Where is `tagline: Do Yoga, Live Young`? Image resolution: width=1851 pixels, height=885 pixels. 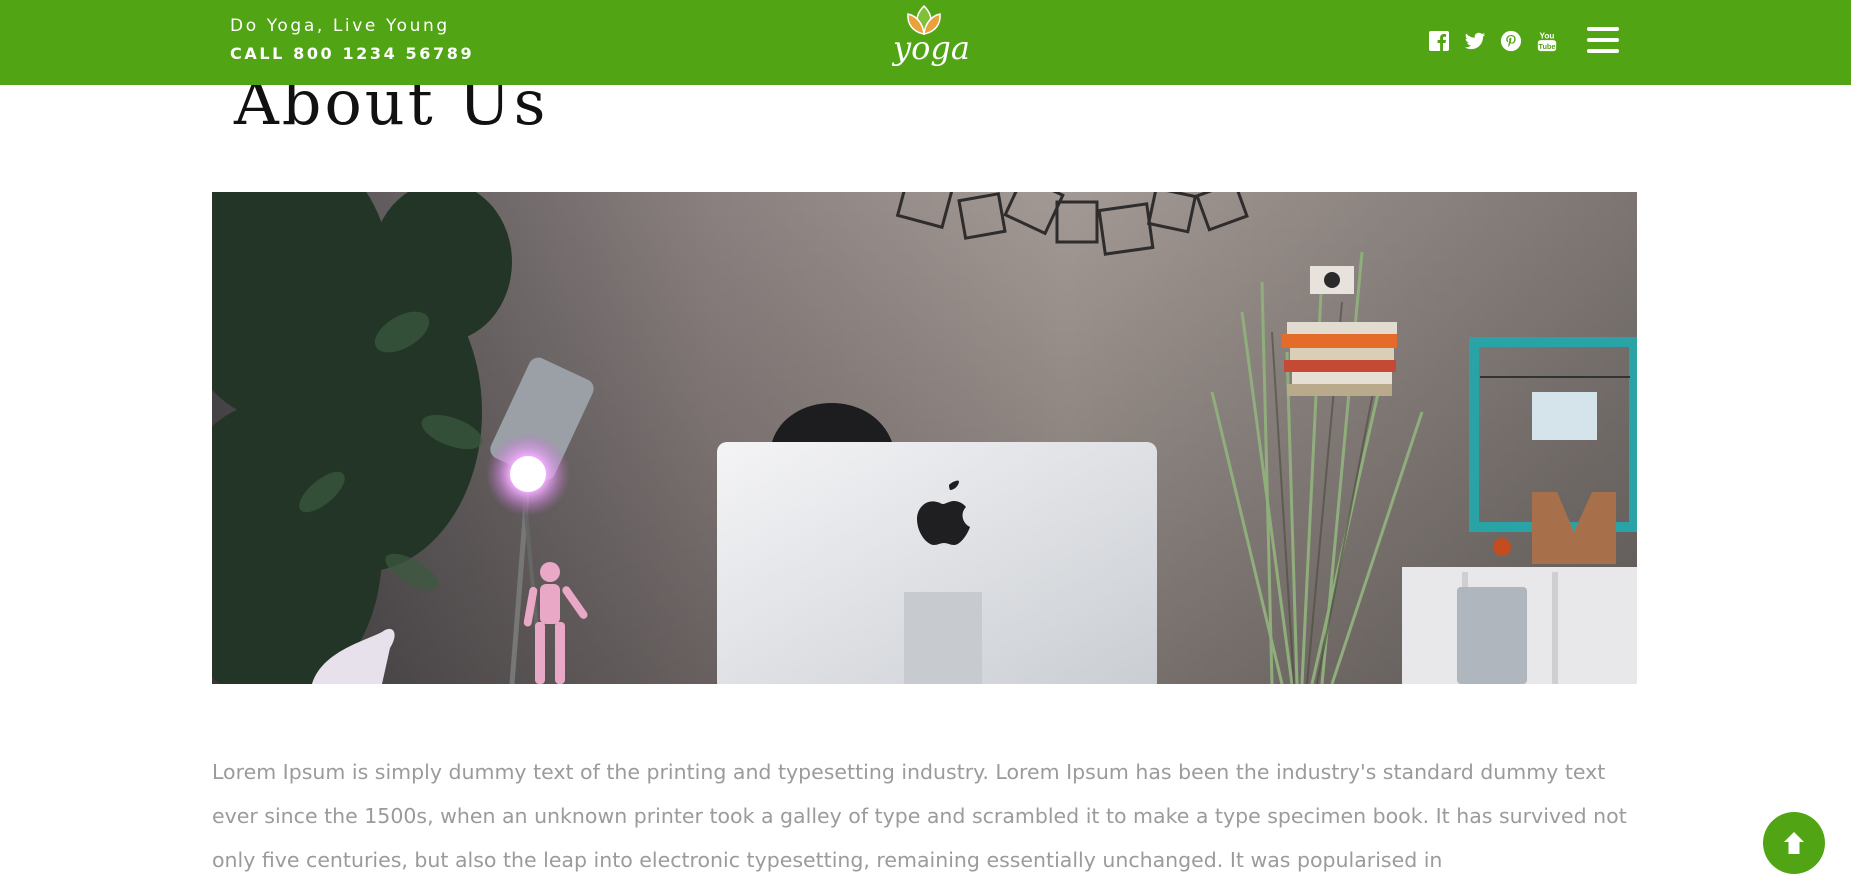 tagline: Do Yoga, Live Young is located at coordinates (340, 26).